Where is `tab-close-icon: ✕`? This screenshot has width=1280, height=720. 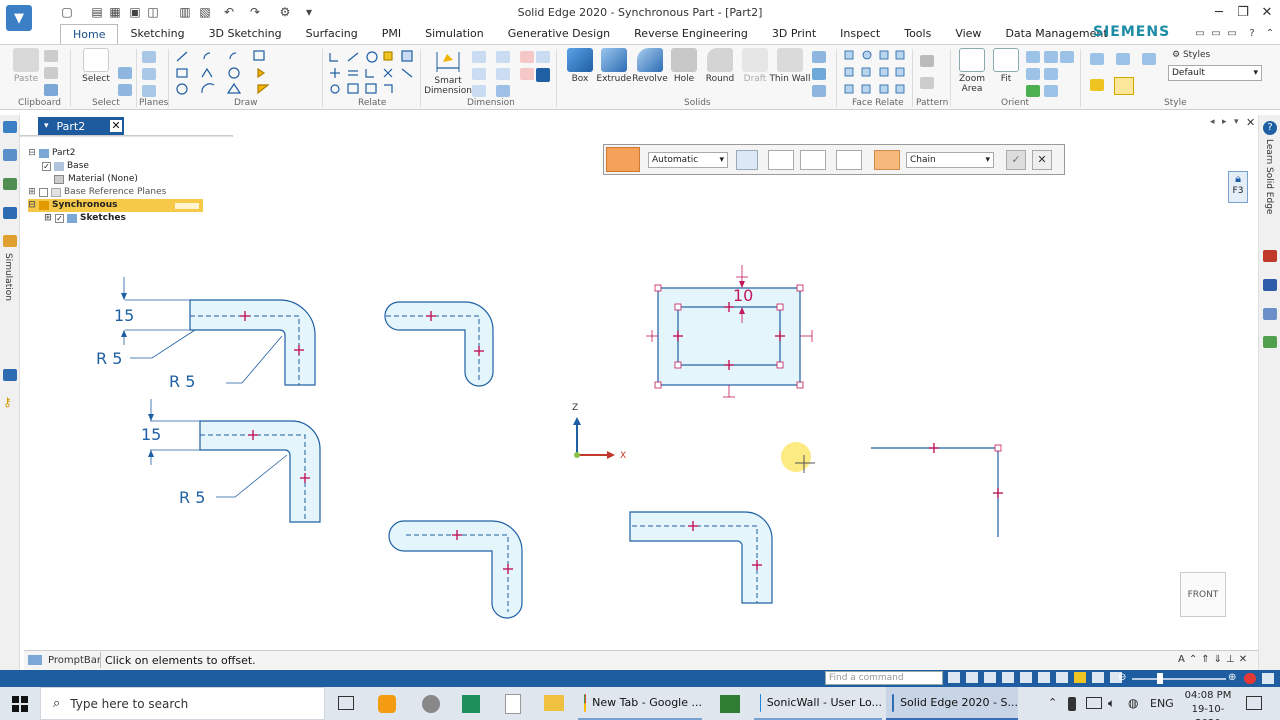 tab-close-icon: ✕ is located at coordinates (116, 126).